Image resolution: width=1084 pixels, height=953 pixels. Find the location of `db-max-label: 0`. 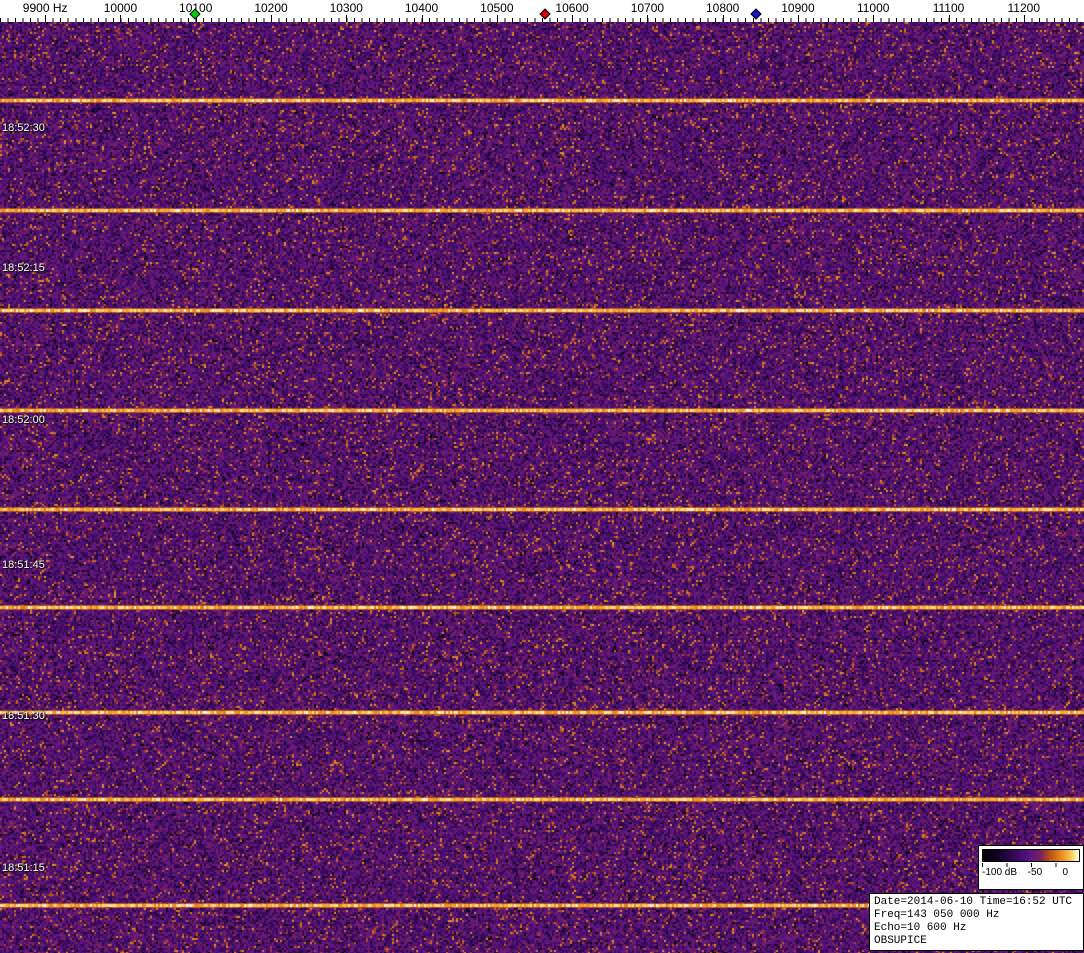

db-max-label: 0 is located at coordinates (1065, 872).